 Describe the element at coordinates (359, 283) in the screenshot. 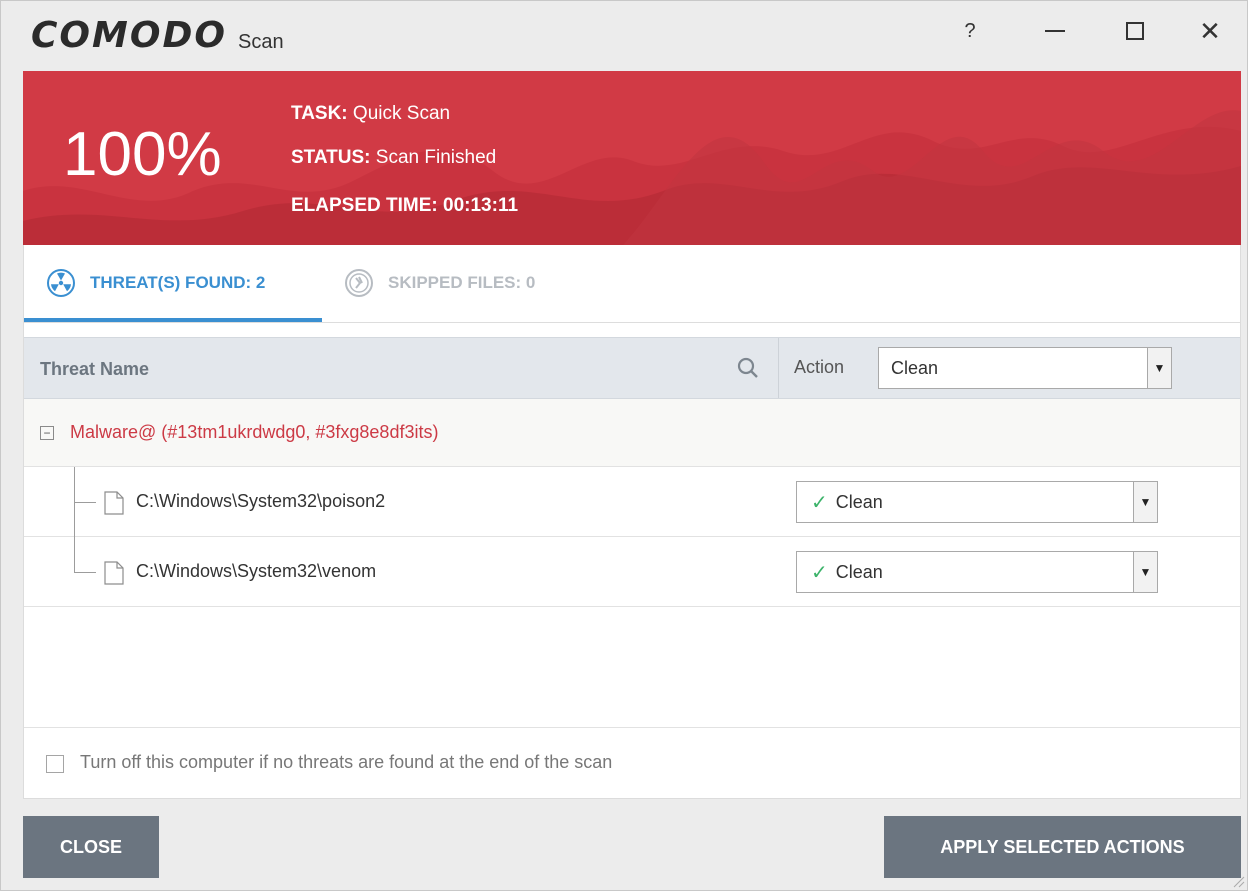

I see `skip-icon` at that location.